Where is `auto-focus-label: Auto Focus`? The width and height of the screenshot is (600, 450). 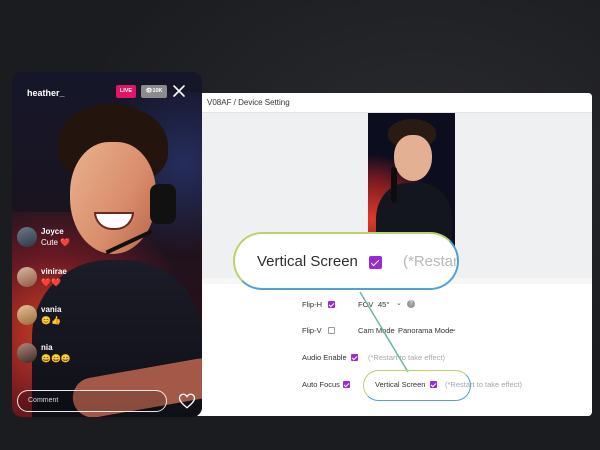
auto-focus-label: Auto Focus is located at coordinates (321, 384).